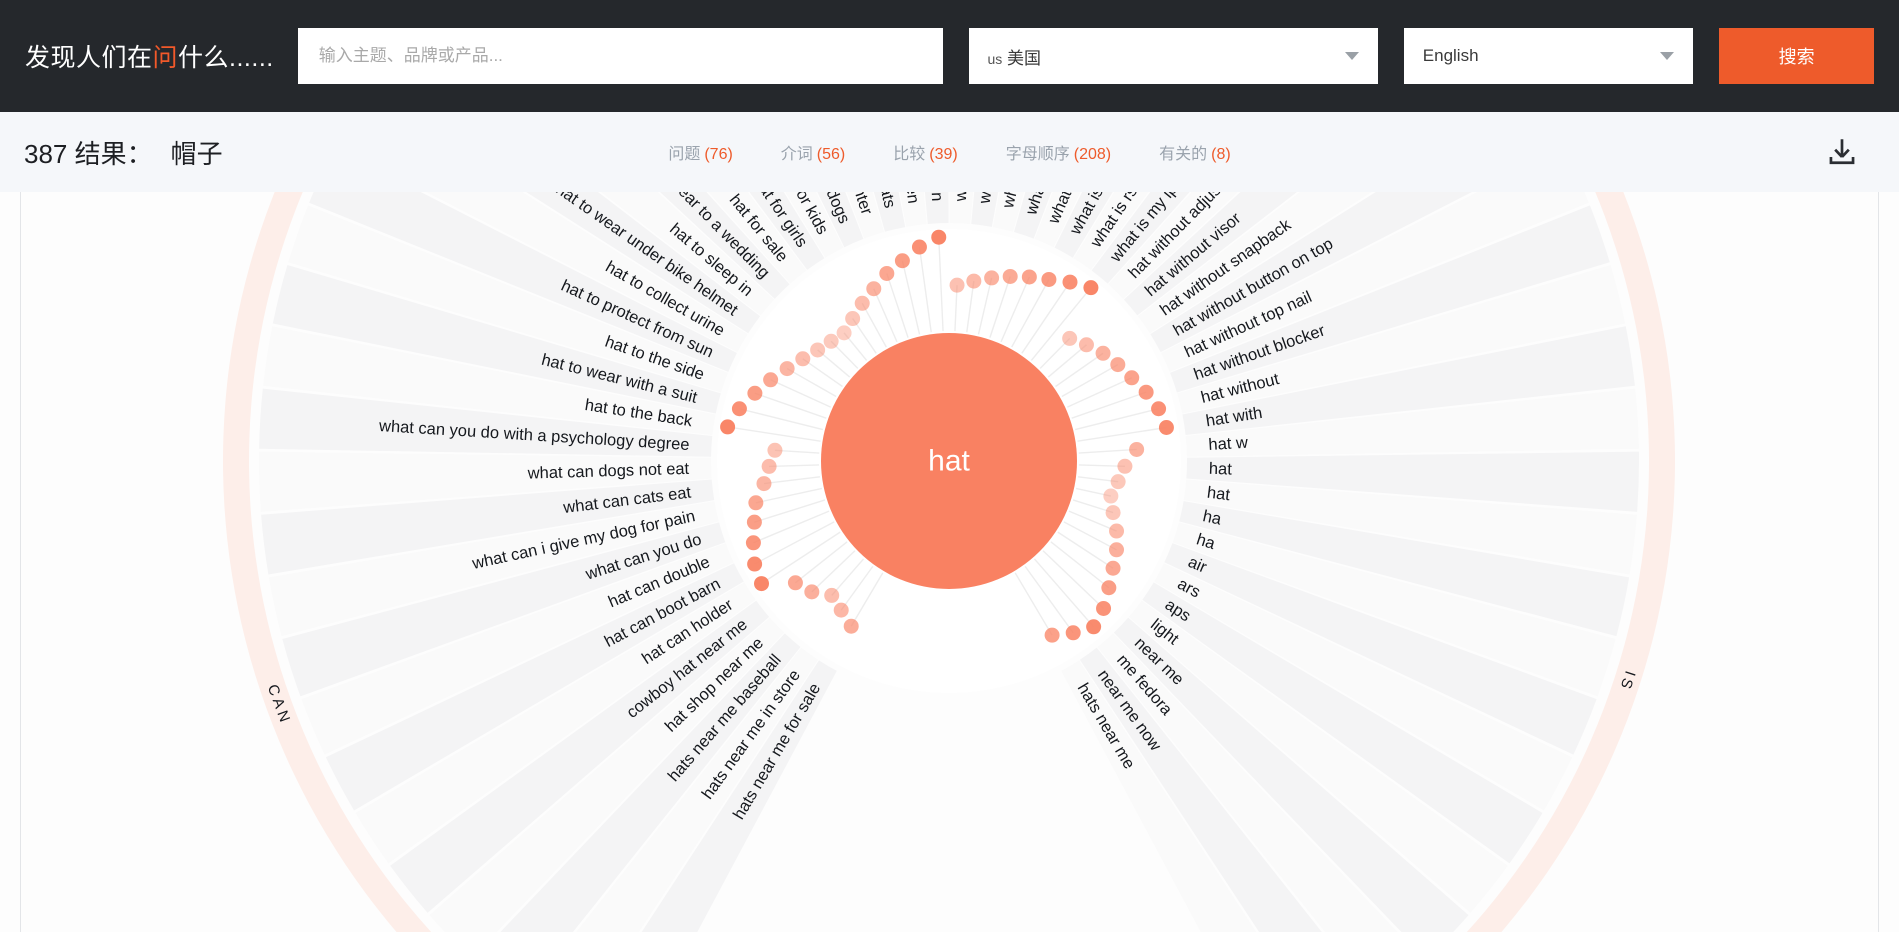 This screenshot has height=932, width=1899. What do you see at coordinates (1221, 154) in the screenshot?
I see `tab-related-count: (8)` at bounding box center [1221, 154].